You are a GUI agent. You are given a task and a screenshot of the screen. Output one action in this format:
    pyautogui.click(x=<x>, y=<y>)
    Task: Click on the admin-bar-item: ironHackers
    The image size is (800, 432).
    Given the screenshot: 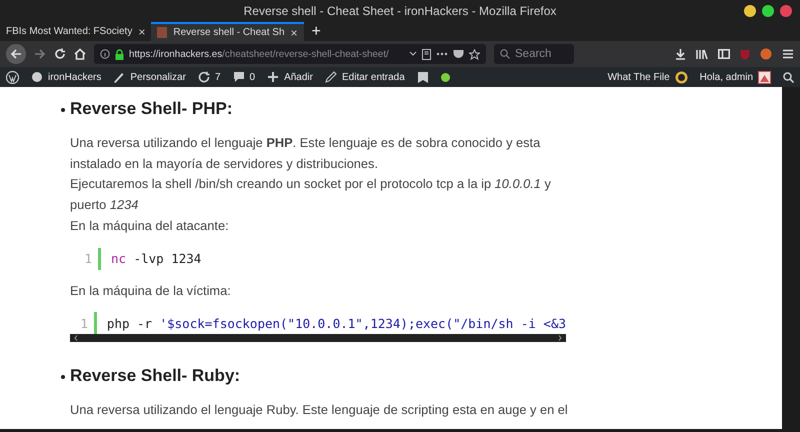 What is the action you would take?
    pyautogui.click(x=66, y=77)
    